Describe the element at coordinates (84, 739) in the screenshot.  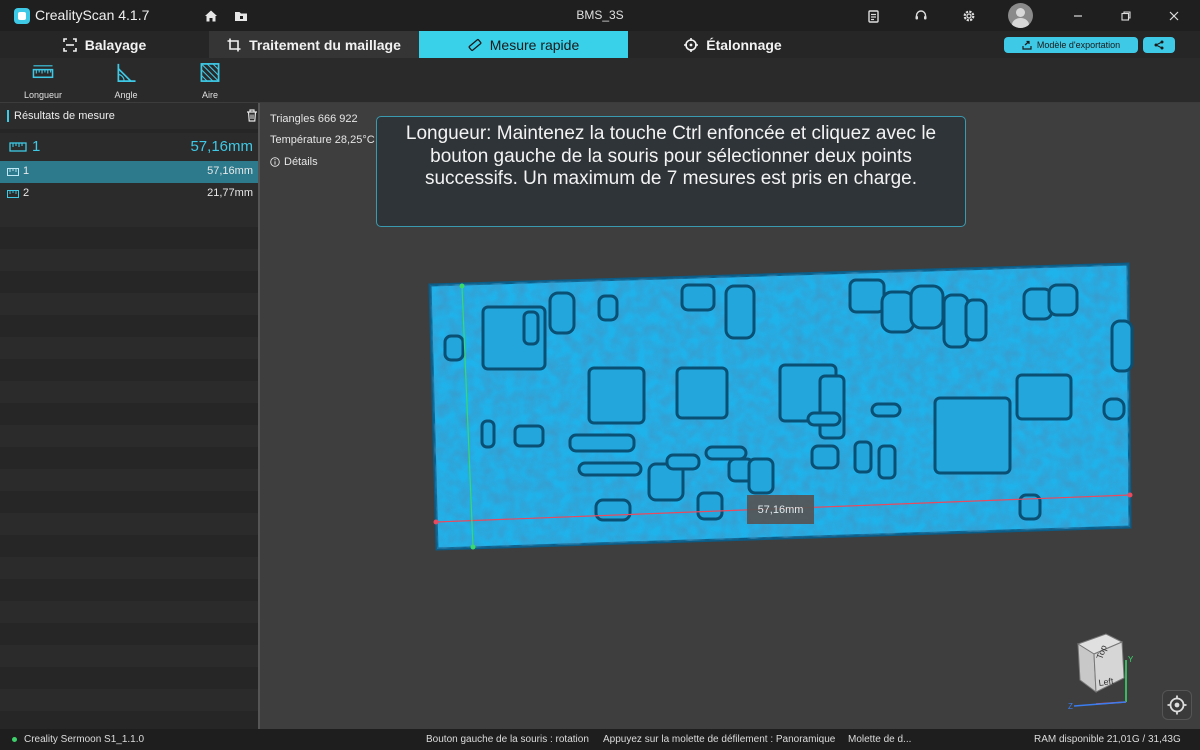
I see `device-name: Creality Sermoon S1_1.1.0` at that location.